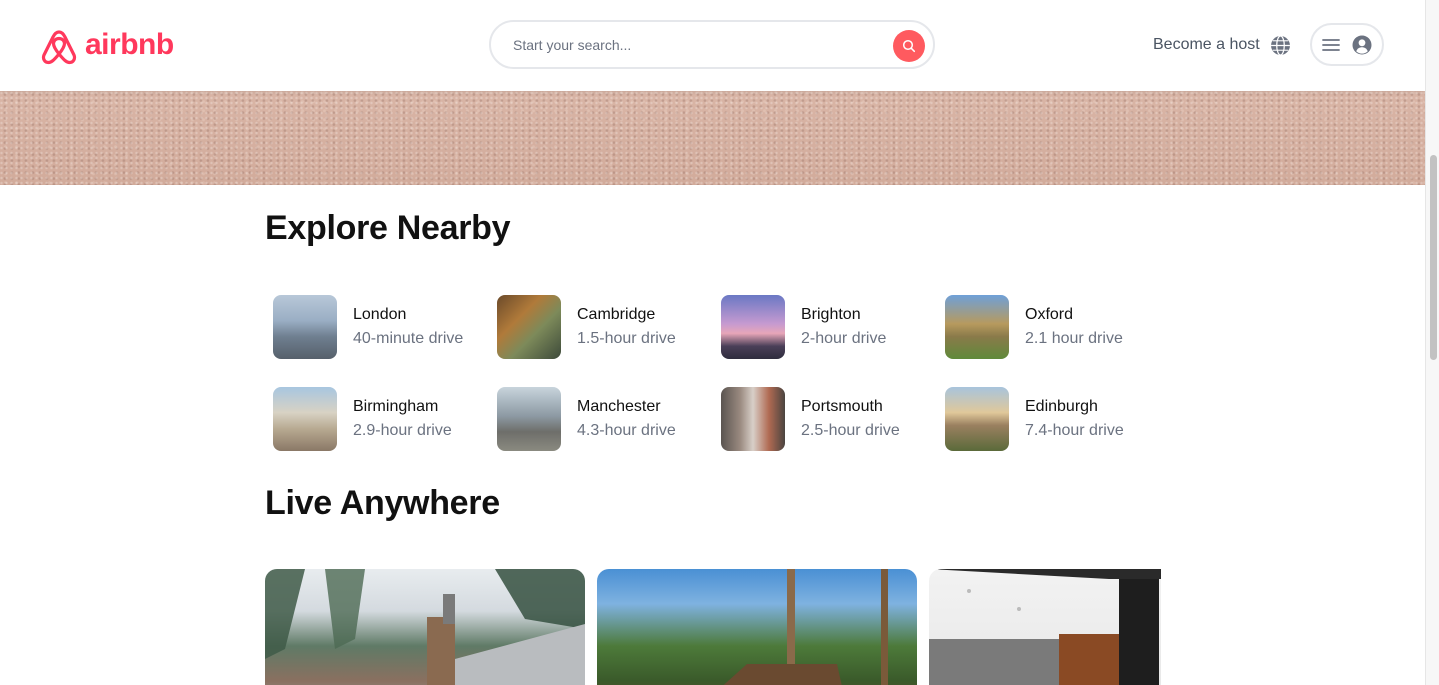  I want to click on airbnb-logo: airbnb, so click(107, 45).